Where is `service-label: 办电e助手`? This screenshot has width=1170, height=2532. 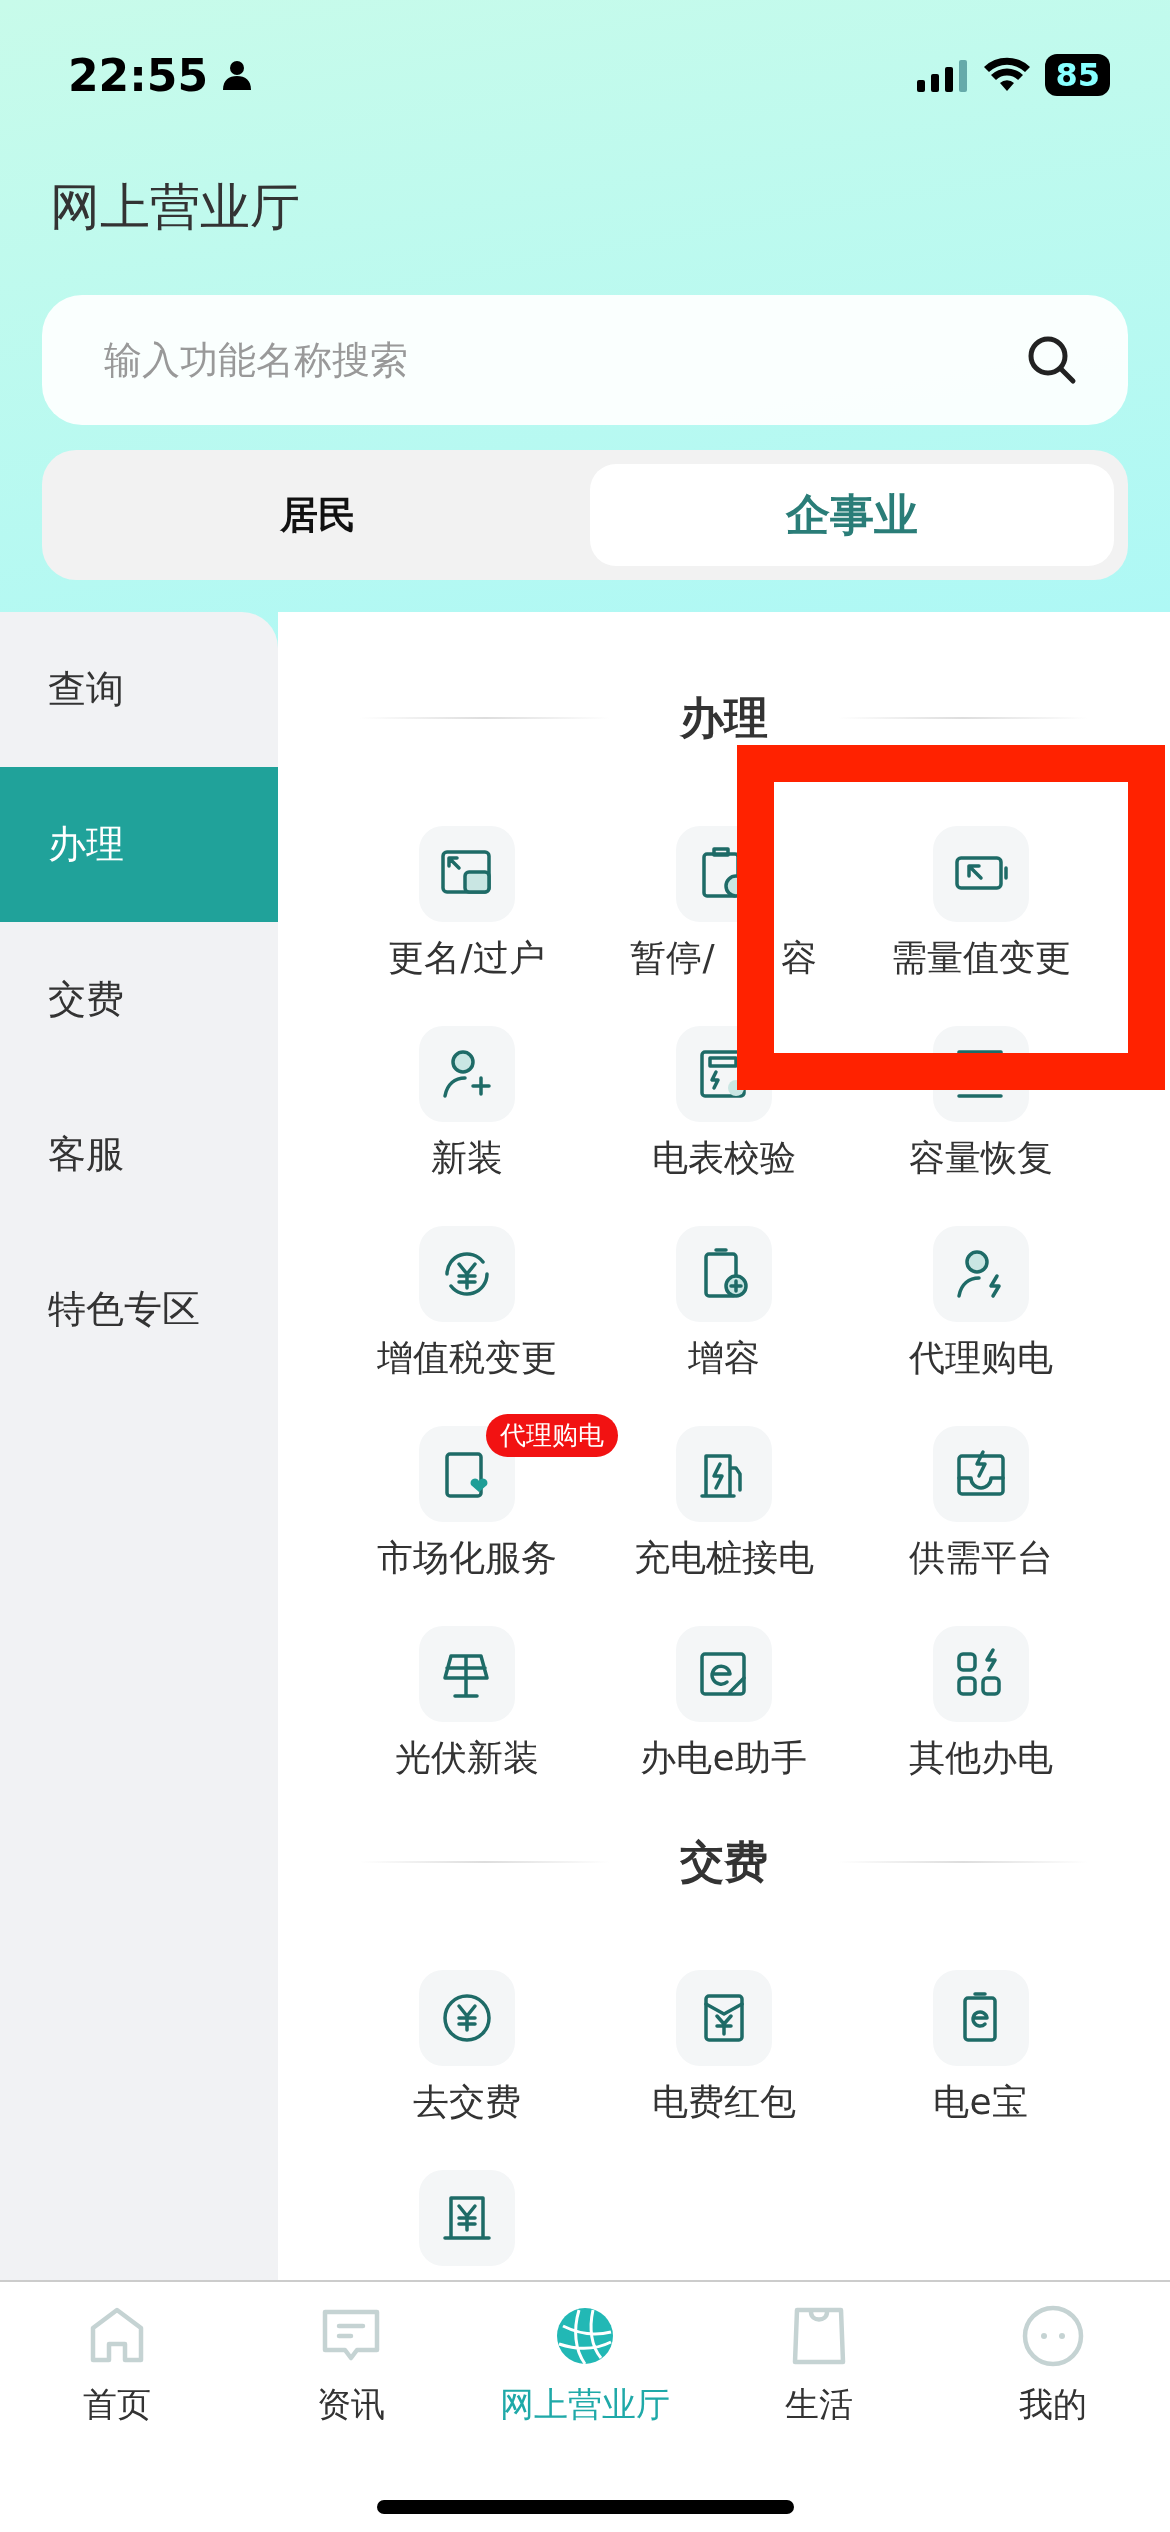 service-label: 办电e助手 is located at coordinates (723, 1758).